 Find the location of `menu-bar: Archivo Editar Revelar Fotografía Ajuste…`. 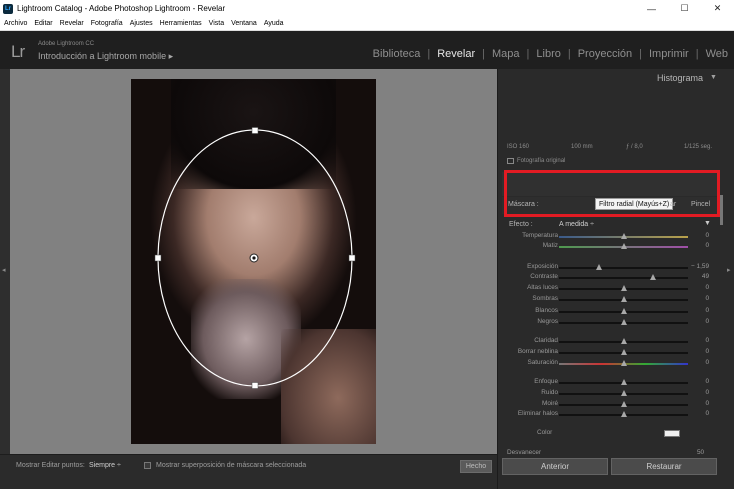

menu-bar: Archivo Editar Revelar Fotografía Ajuste… is located at coordinates (367, 24).